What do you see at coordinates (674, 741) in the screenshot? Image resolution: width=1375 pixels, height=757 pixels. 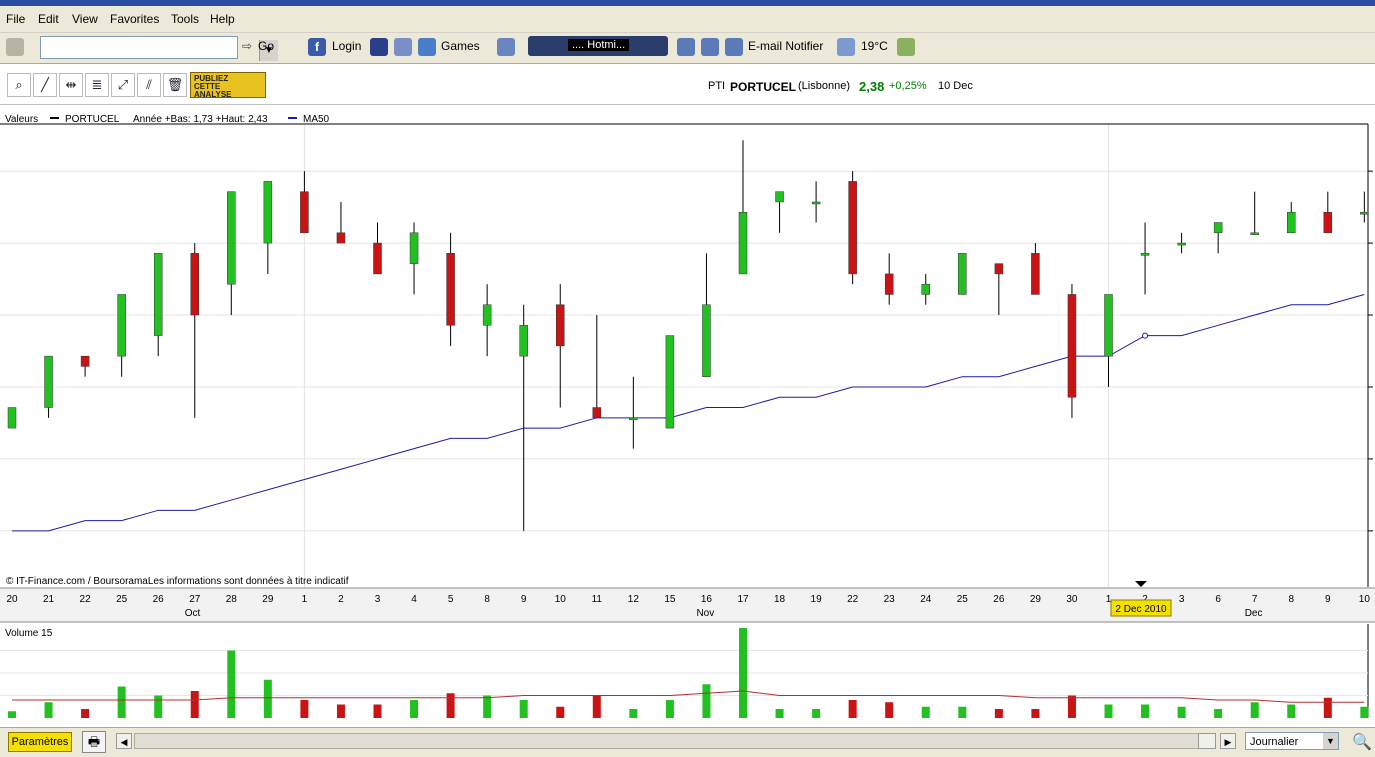 I see `horizontal-scrollbar` at bounding box center [674, 741].